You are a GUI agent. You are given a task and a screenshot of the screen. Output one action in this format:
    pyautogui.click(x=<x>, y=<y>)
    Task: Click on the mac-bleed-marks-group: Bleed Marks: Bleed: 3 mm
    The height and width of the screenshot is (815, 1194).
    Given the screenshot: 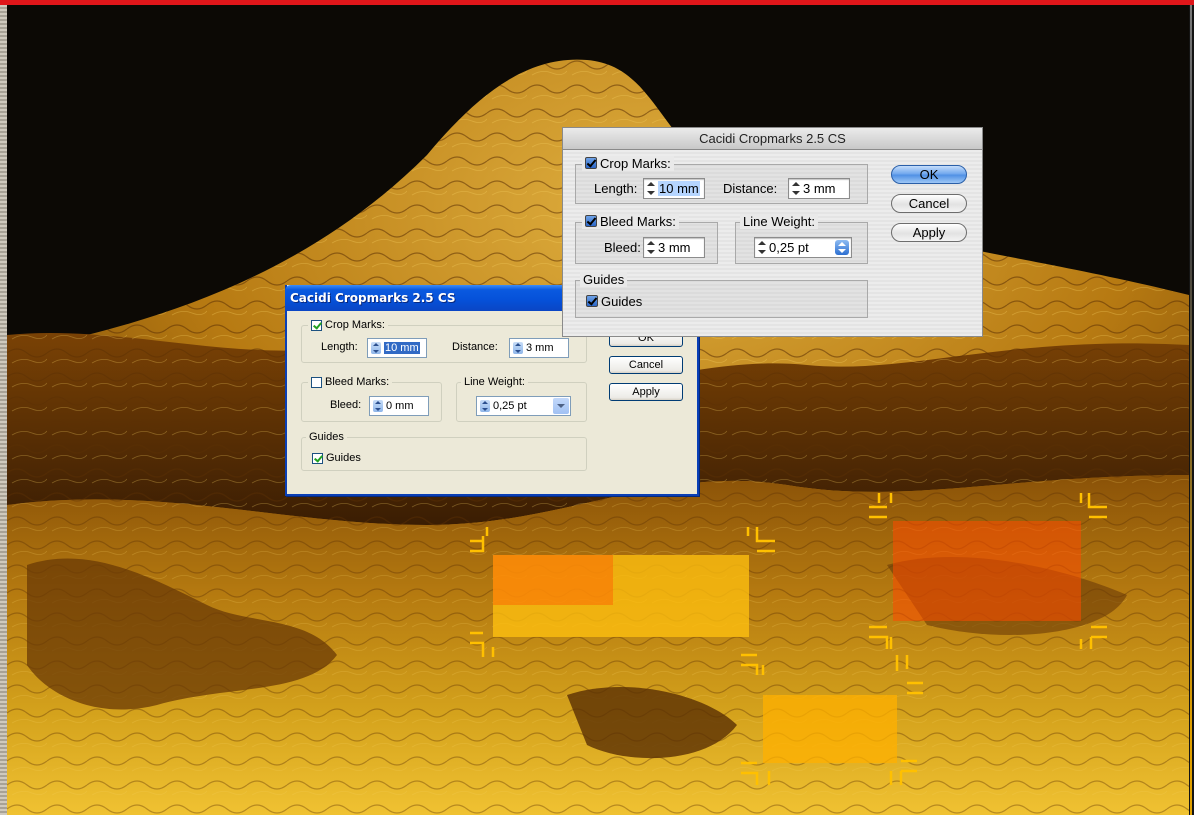 What is the action you would take?
    pyautogui.click(x=646, y=239)
    